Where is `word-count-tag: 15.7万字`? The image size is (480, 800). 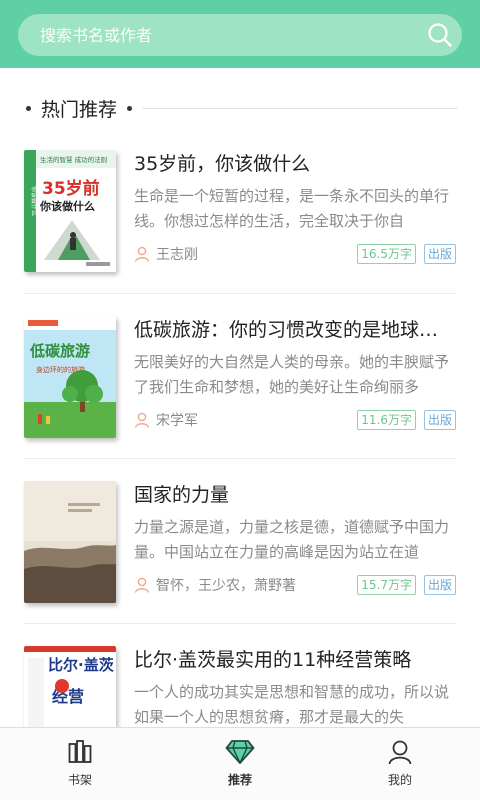
word-count-tag: 15.7万字 is located at coordinates (386, 585).